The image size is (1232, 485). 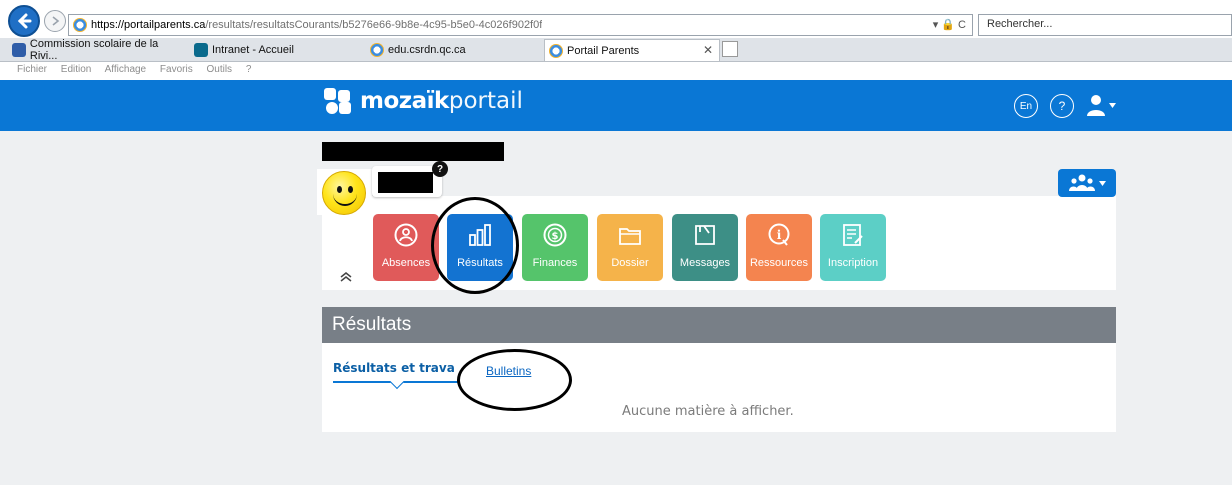 I want to click on section-title: Résultats, so click(x=719, y=325).